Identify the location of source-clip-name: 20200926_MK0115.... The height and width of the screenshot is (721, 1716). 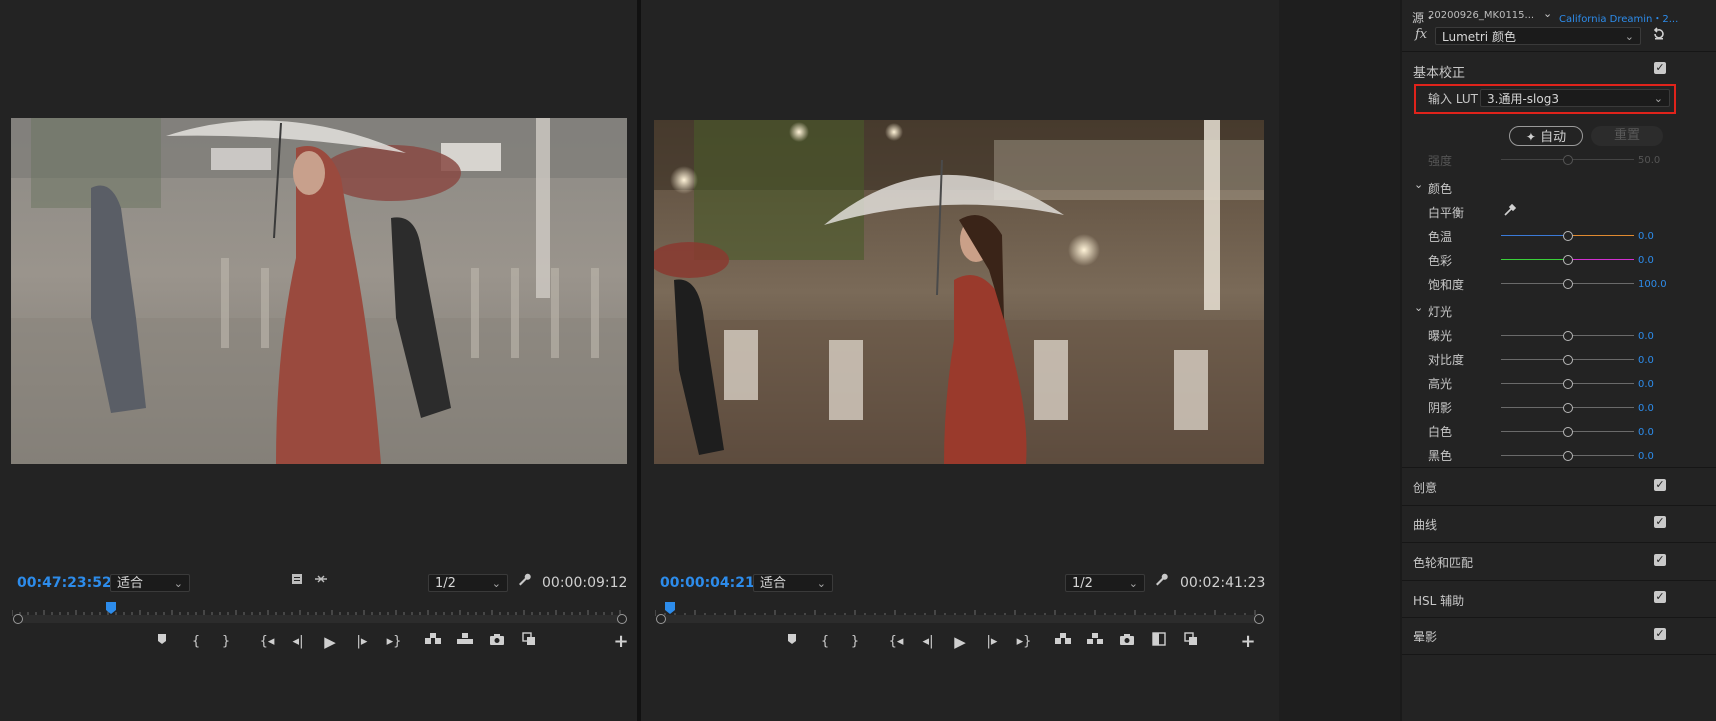
(1481, 15).